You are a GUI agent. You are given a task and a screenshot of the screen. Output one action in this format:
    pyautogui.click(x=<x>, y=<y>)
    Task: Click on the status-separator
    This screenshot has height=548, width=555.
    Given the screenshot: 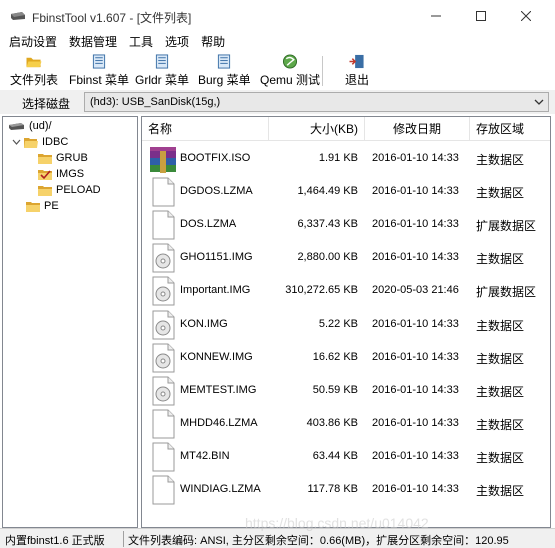 What is the action you would take?
    pyautogui.click(x=123, y=539)
    